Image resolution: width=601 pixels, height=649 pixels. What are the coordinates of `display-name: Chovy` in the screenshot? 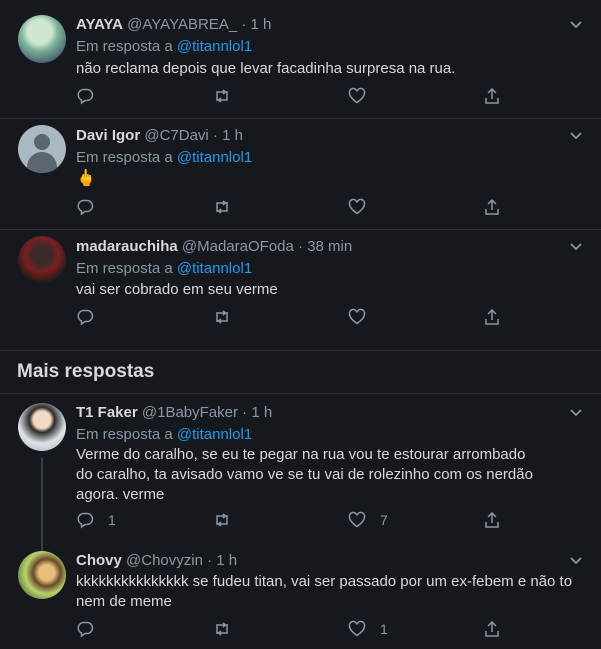 It's located at (99, 560).